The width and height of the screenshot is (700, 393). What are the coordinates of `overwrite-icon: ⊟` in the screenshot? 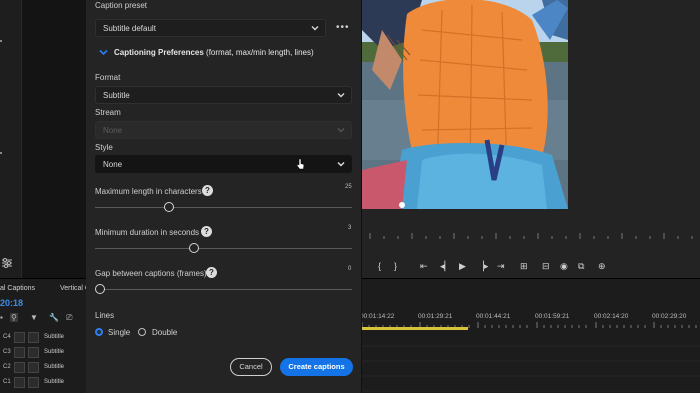 It's located at (546, 266).